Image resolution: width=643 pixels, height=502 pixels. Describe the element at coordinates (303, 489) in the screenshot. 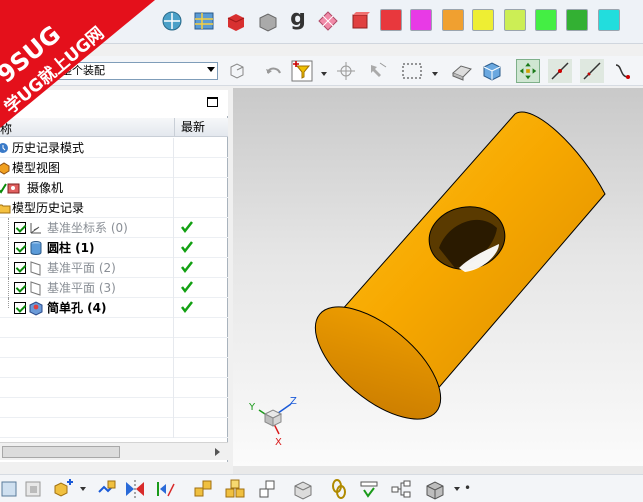

I see `sequence-icon` at that location.